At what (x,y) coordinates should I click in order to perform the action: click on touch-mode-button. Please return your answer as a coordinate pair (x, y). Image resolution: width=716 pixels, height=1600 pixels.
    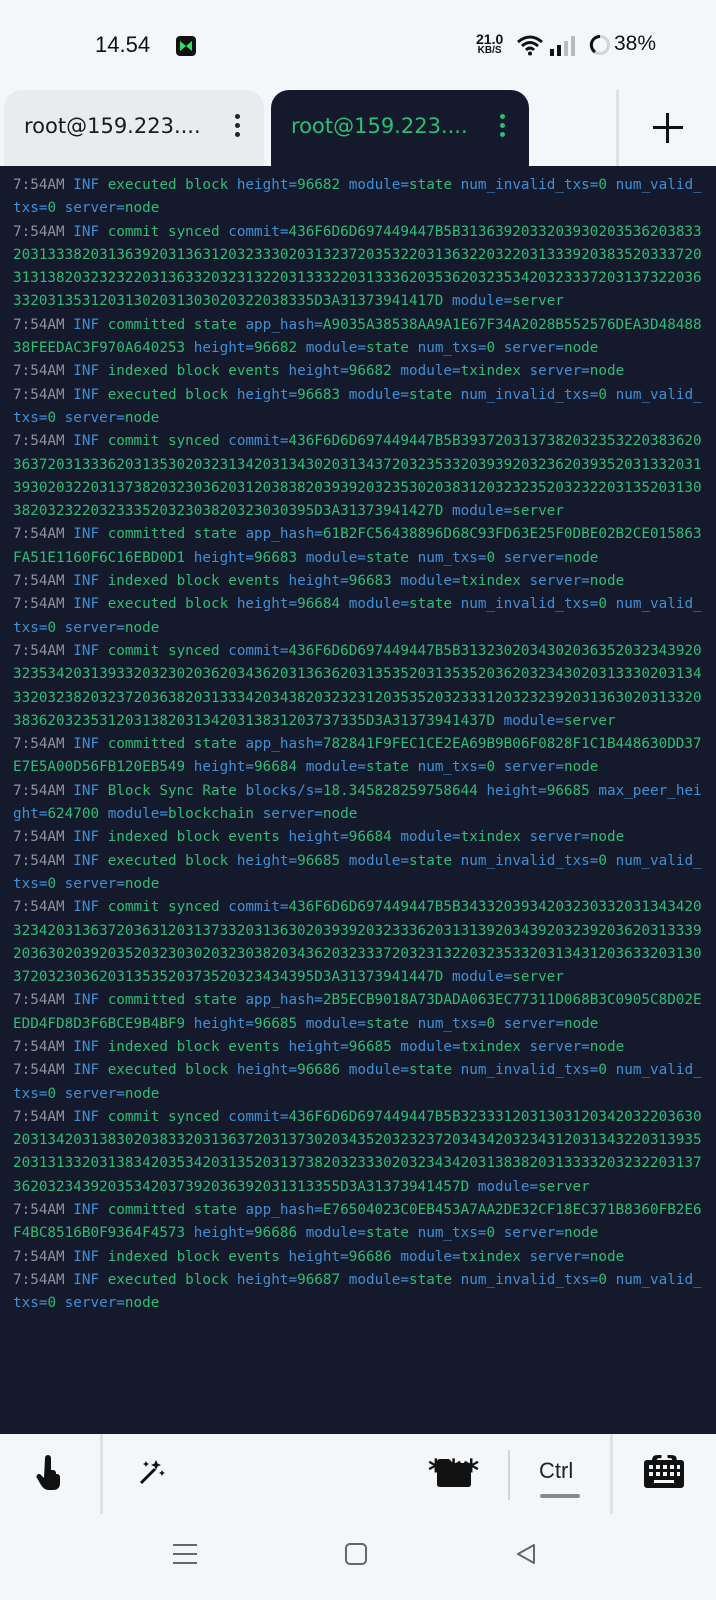
    Looking at the image, I should click on (50, 1474).